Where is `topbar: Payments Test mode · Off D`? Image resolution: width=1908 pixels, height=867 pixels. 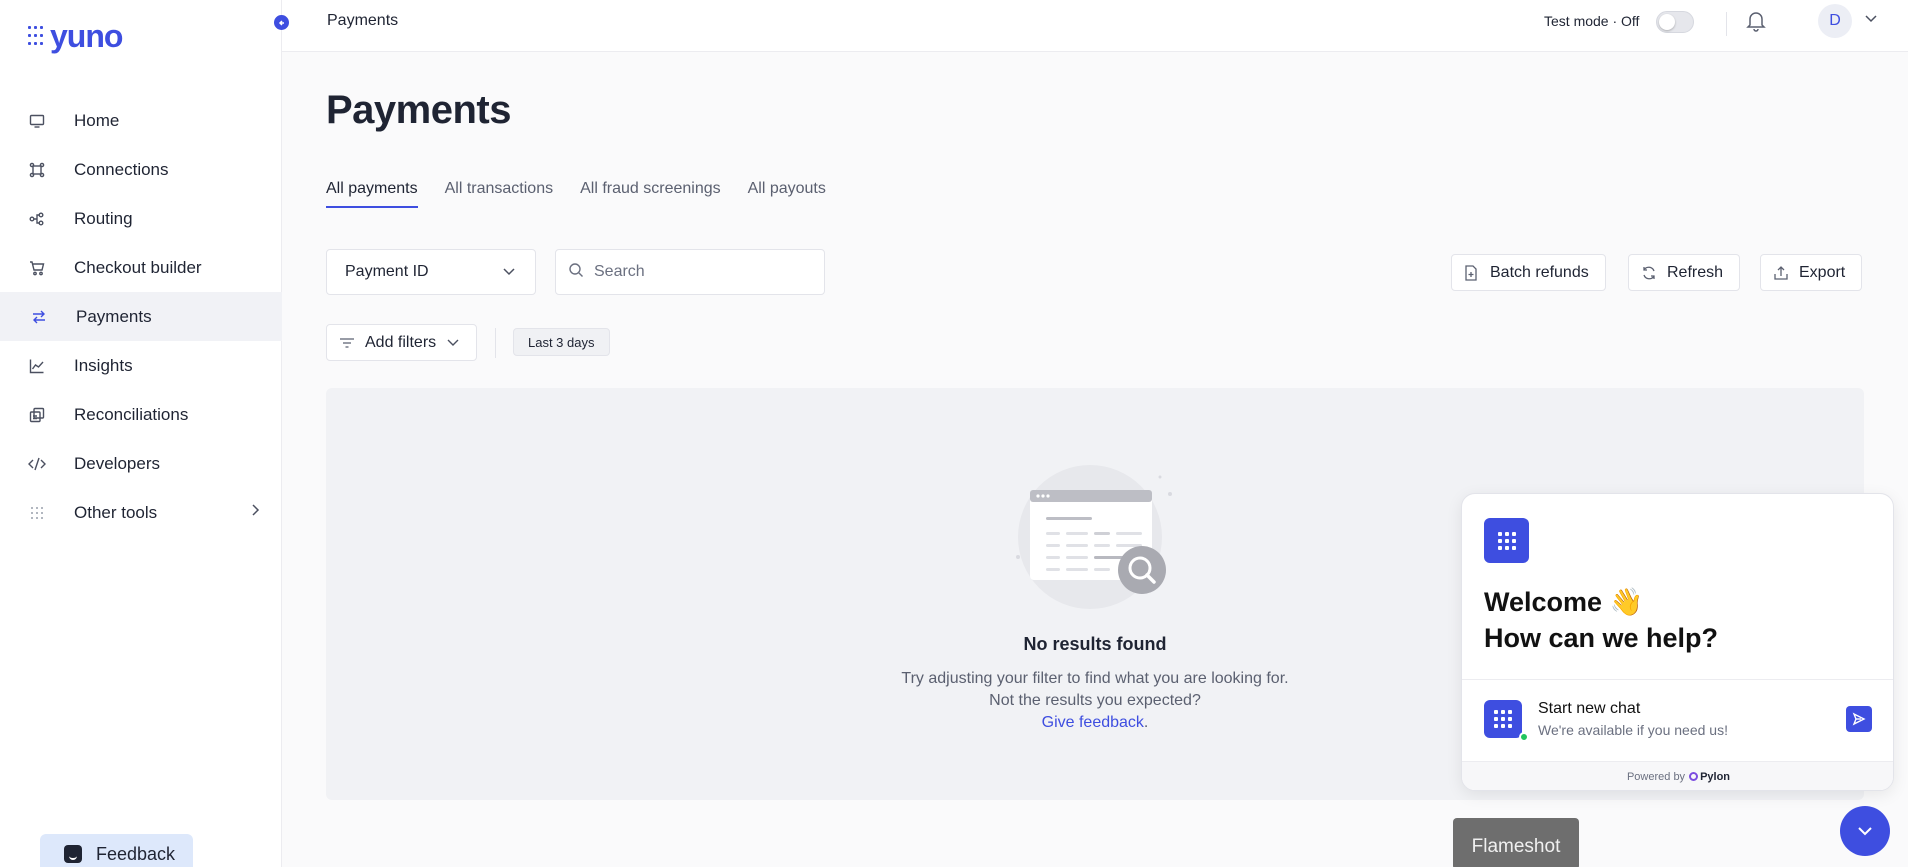
topbar: Payments Test mode · Off D is located at coordinates (1095, 26).